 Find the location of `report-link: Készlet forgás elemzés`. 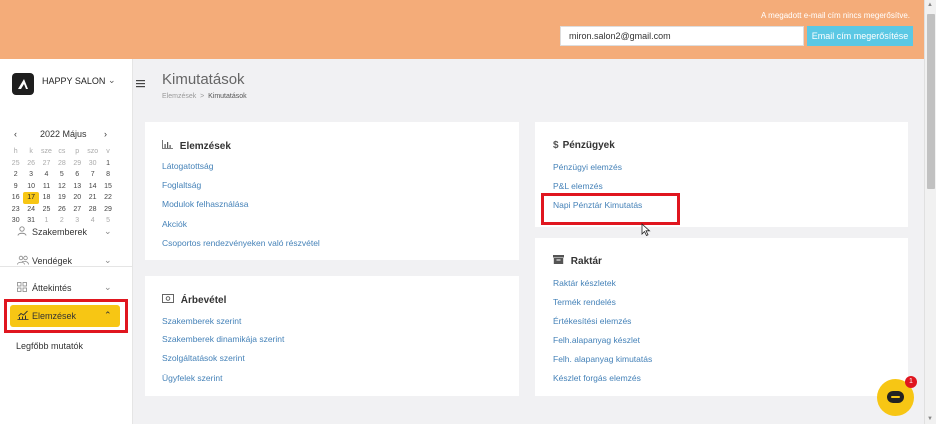

report-link: Készlet forgás elemzés is located at coordinates (597, 378).